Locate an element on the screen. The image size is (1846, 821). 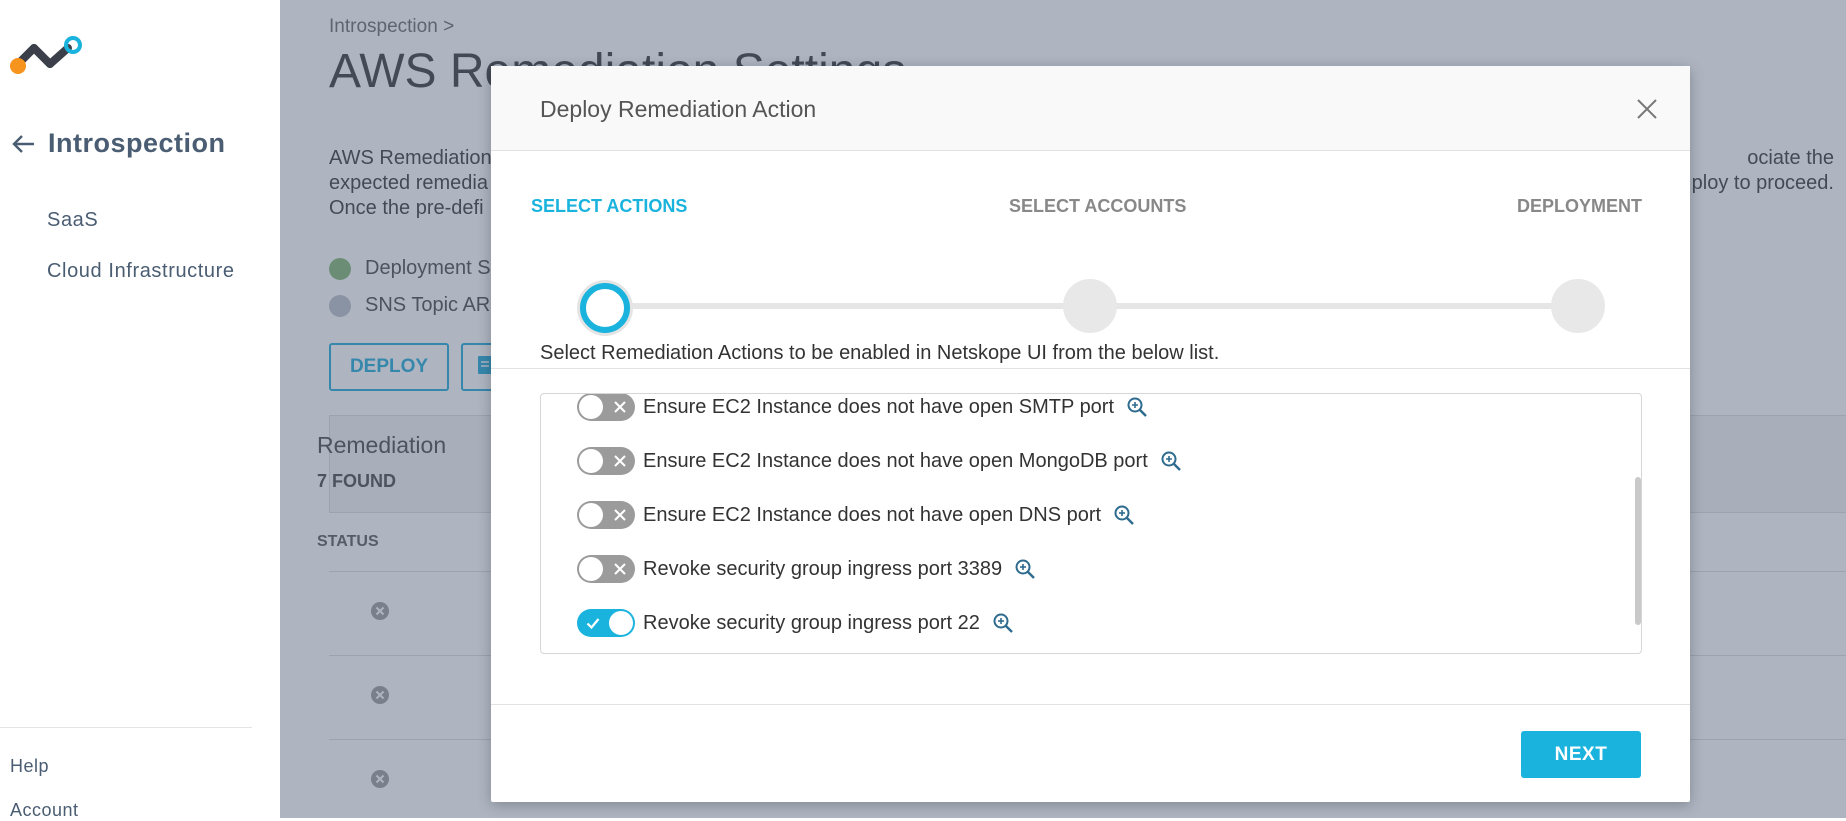
action-label: Revoke security group ingress port 22 is located at coordinates (811, 622).